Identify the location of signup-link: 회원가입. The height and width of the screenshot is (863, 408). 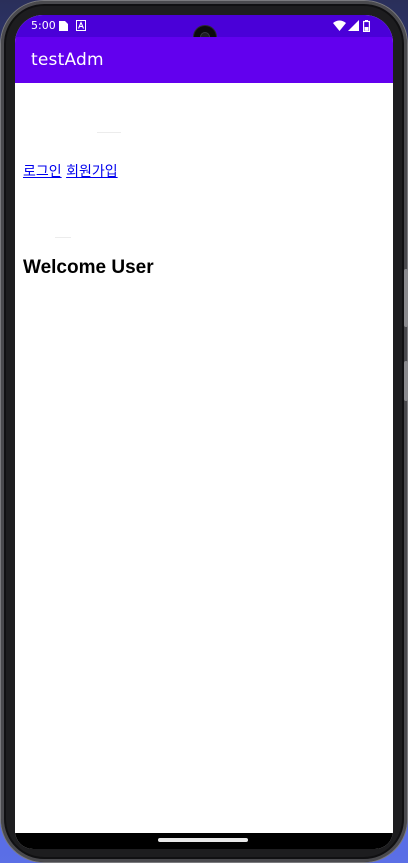
(92, 172).